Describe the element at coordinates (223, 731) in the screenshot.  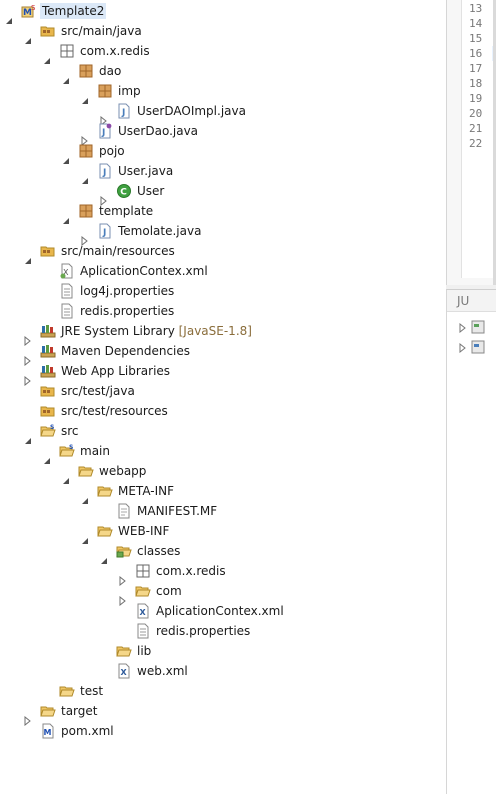
I see `tree-item: Mpom.xml` at that location.